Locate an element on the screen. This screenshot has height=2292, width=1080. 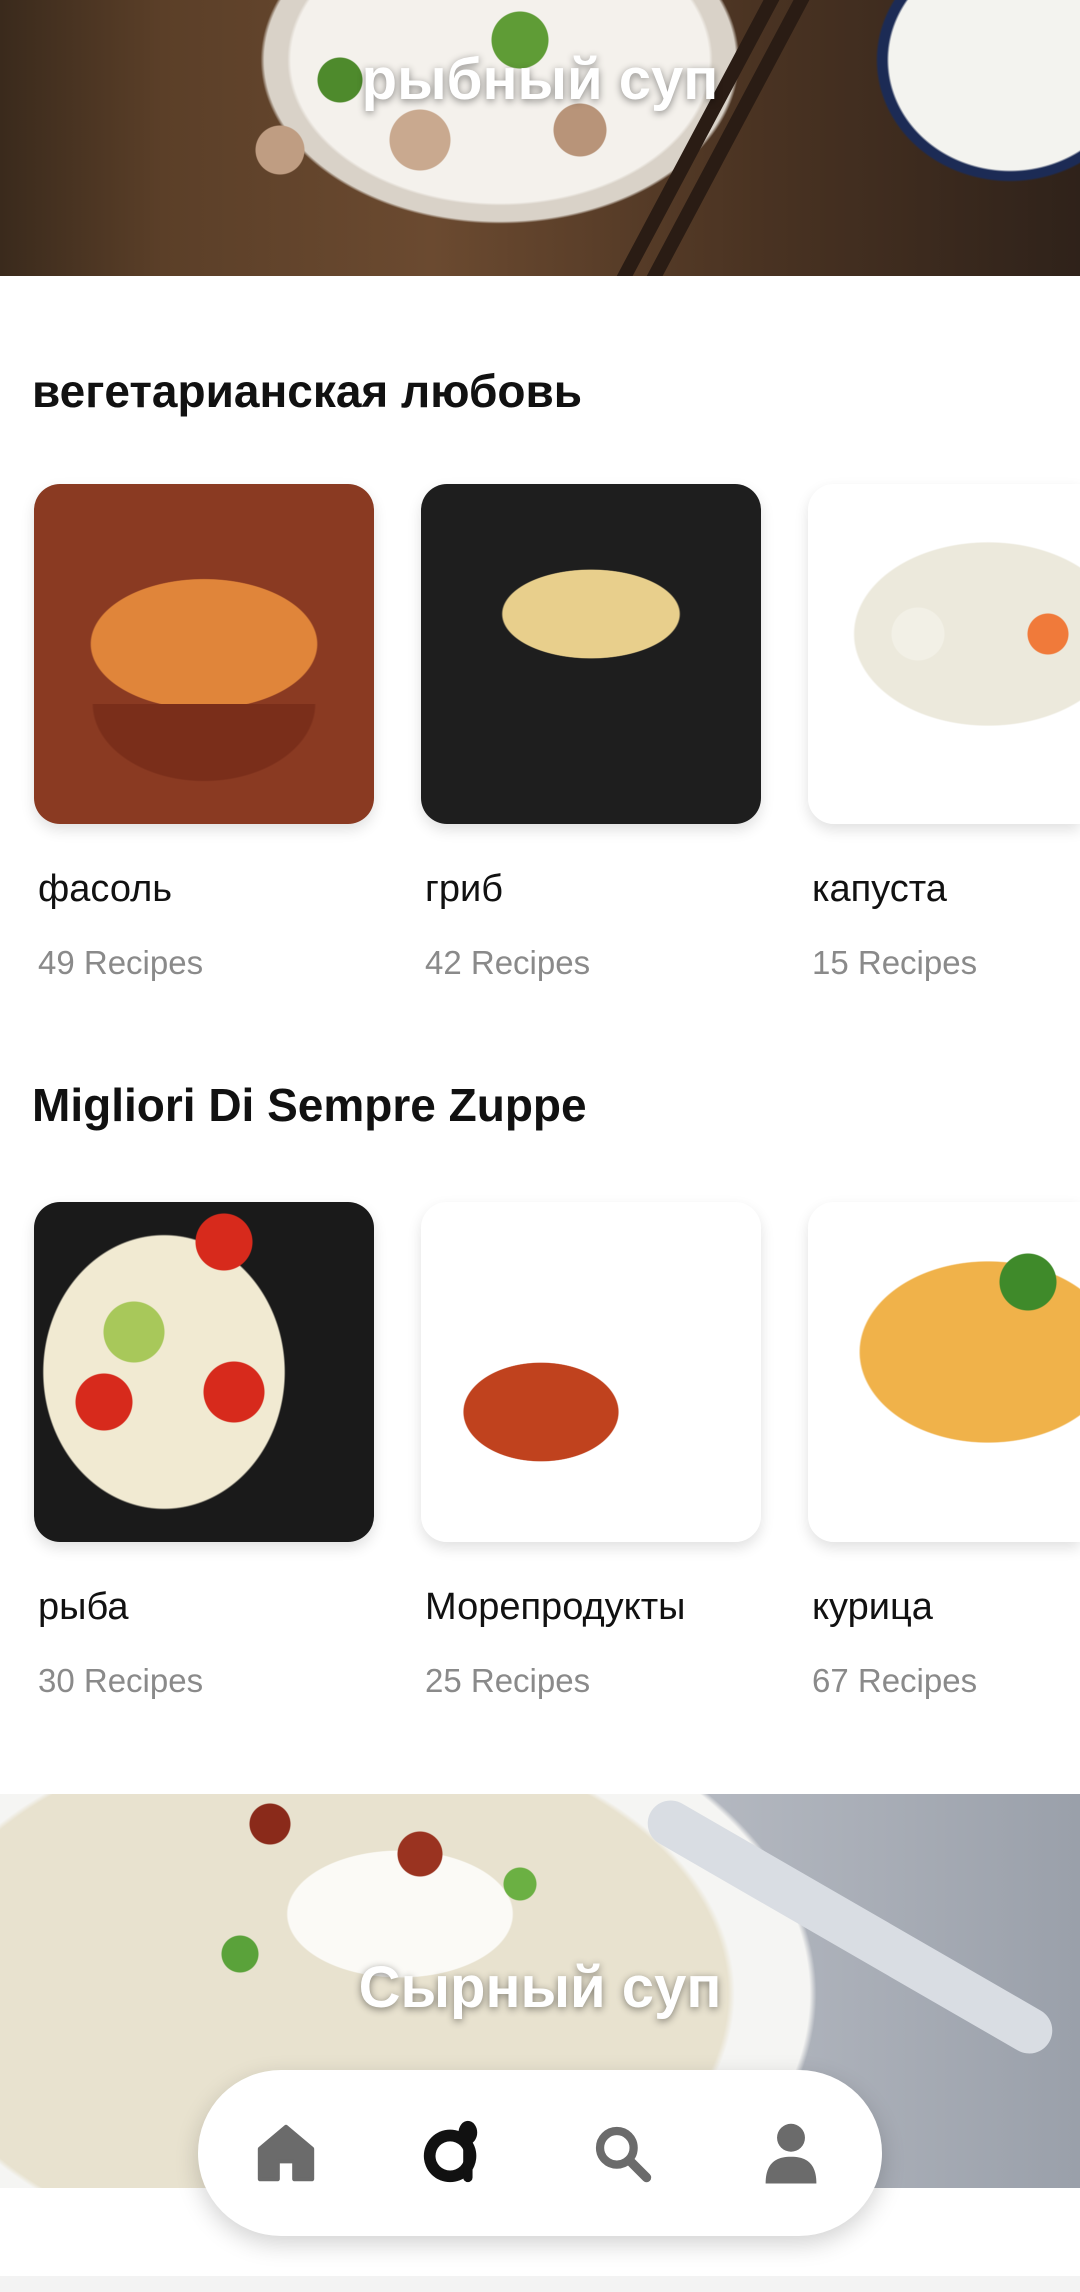
banner-title: Сырный суп is located at coordinates (540, 1987).